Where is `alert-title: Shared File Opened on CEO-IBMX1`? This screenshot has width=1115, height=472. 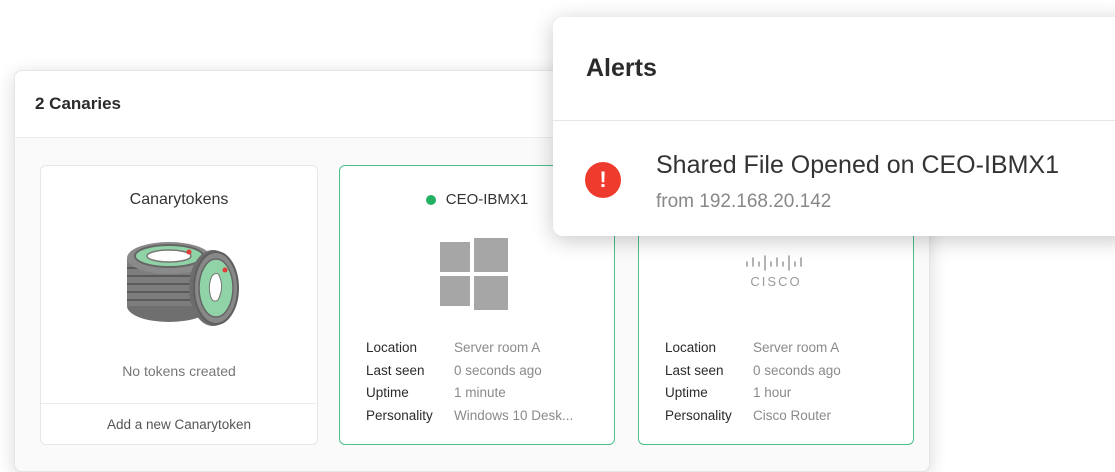 alert-title: Shared File Opened on CEO-IBMX1 is located at coordinates (857, 165).